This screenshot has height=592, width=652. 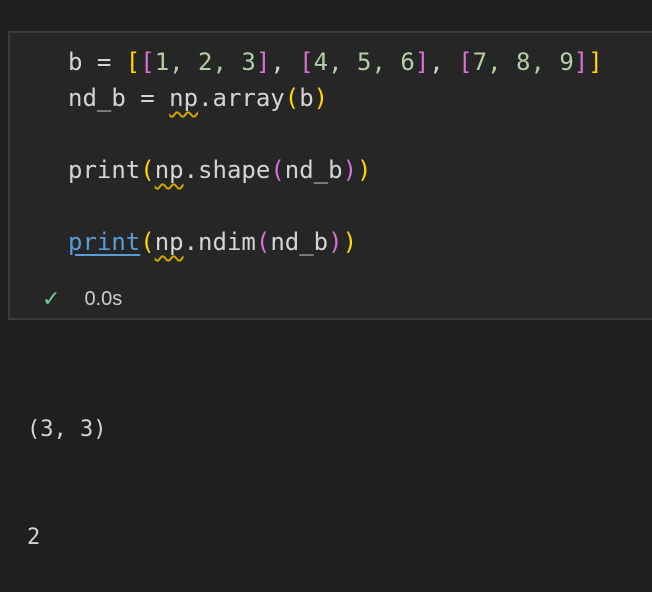 I want to click on code-token: nd_b =, so click(x=119, y=98).